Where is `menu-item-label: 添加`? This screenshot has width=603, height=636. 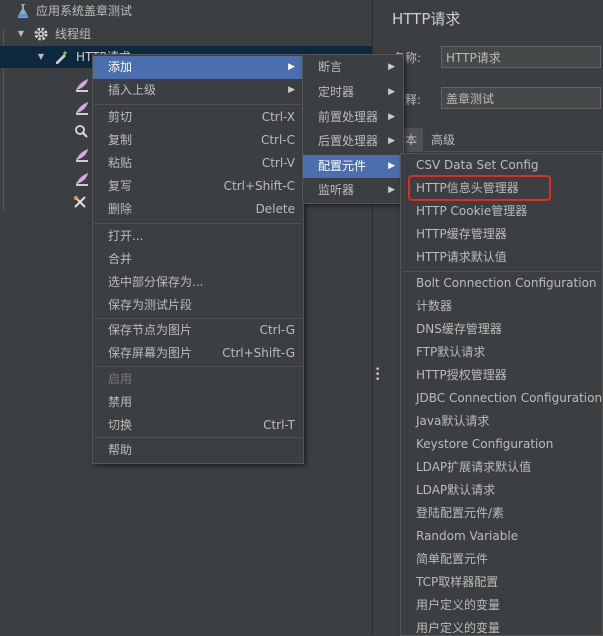 menu-item-label: 添加 is located at coordinates (120, 67).